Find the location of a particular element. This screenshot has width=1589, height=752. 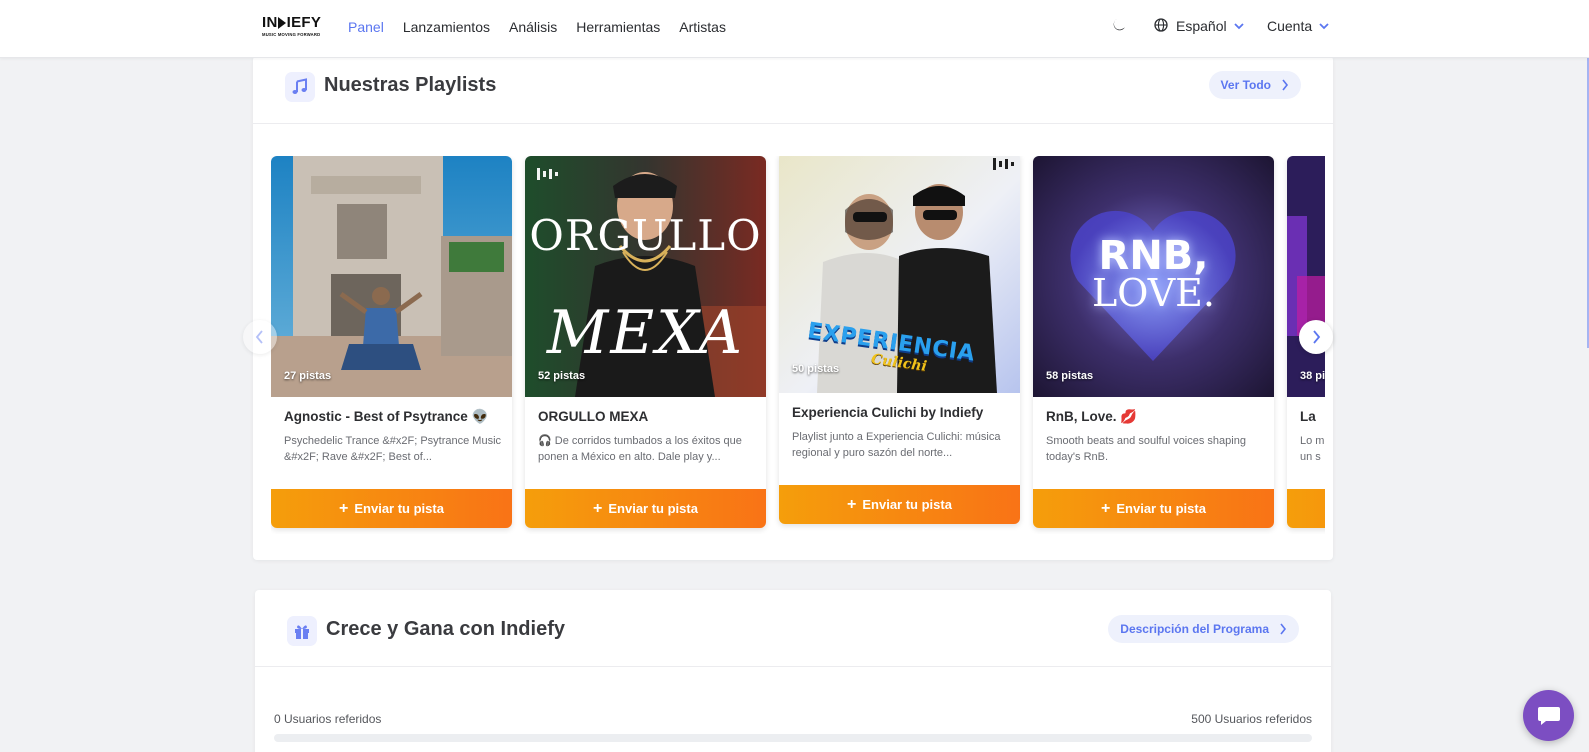

carousel-next-button is located at coordinates (1316, 337).